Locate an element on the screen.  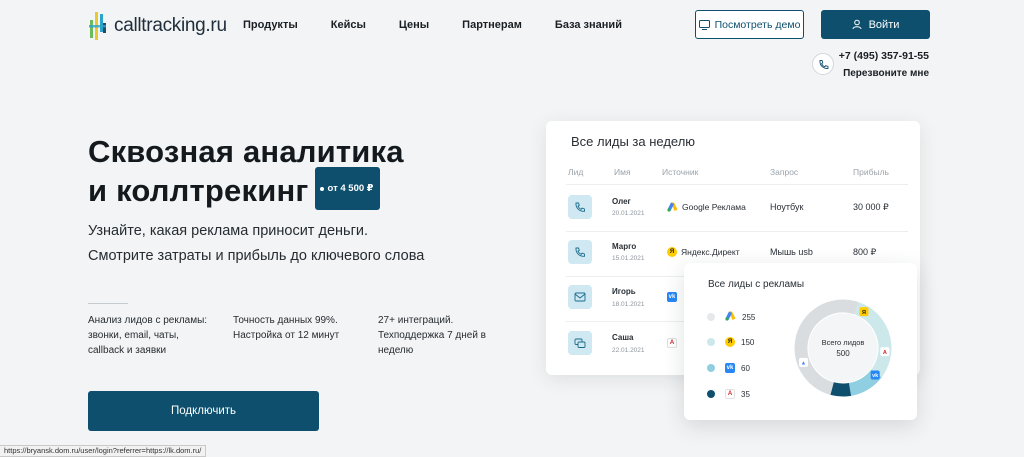
col-source: Источник is located at coordinates (680, 172).